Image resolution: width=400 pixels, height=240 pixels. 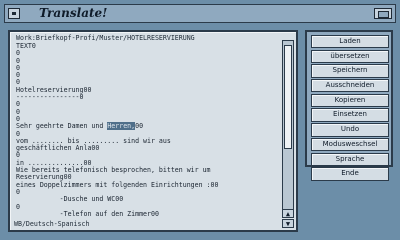 I want to click on close-icon, so click(x=14, y=13).